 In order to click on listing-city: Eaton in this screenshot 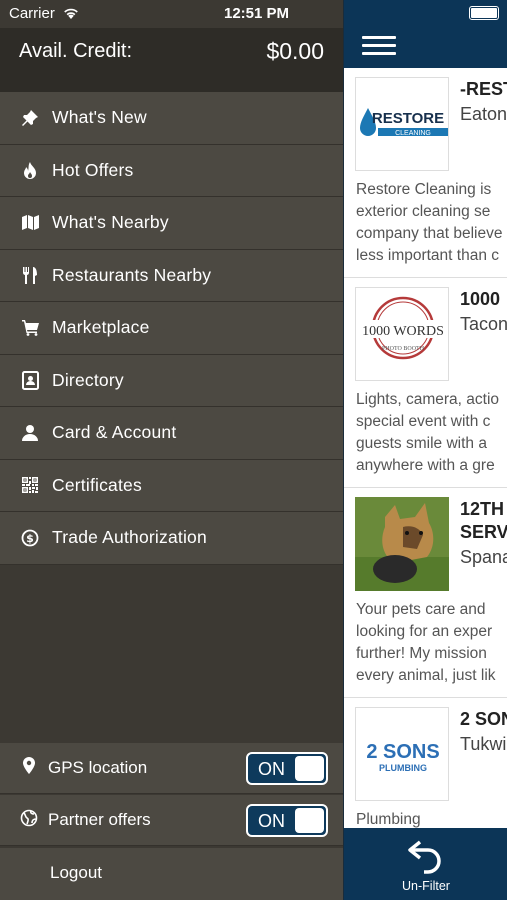, I will do `click(483, 114)`.